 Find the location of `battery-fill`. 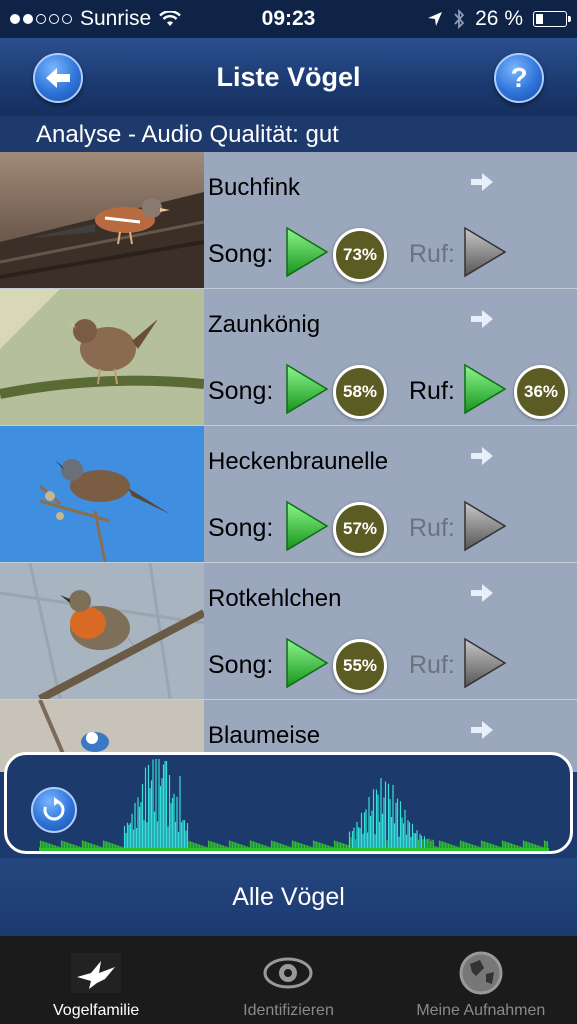

battery-fill is located at coordinates (539, 19).